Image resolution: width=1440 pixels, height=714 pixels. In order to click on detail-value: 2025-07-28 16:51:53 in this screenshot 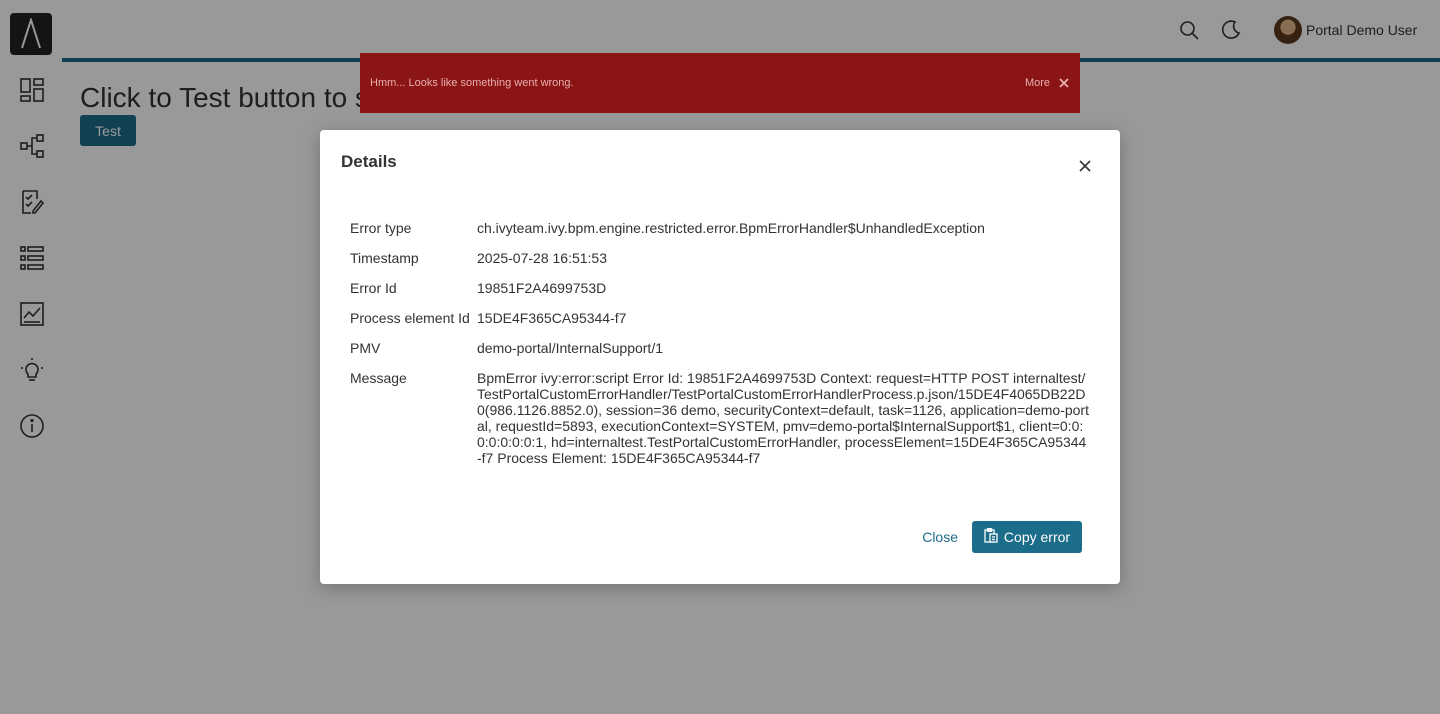, I will do `click(542, 258)`.